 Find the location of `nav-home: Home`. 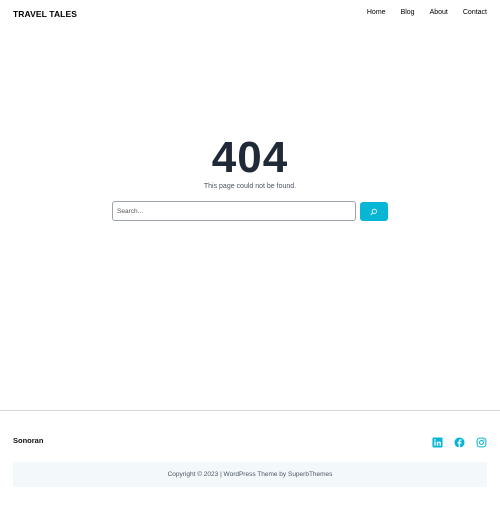

nav-home: Home is located at coordinates (376, 12).